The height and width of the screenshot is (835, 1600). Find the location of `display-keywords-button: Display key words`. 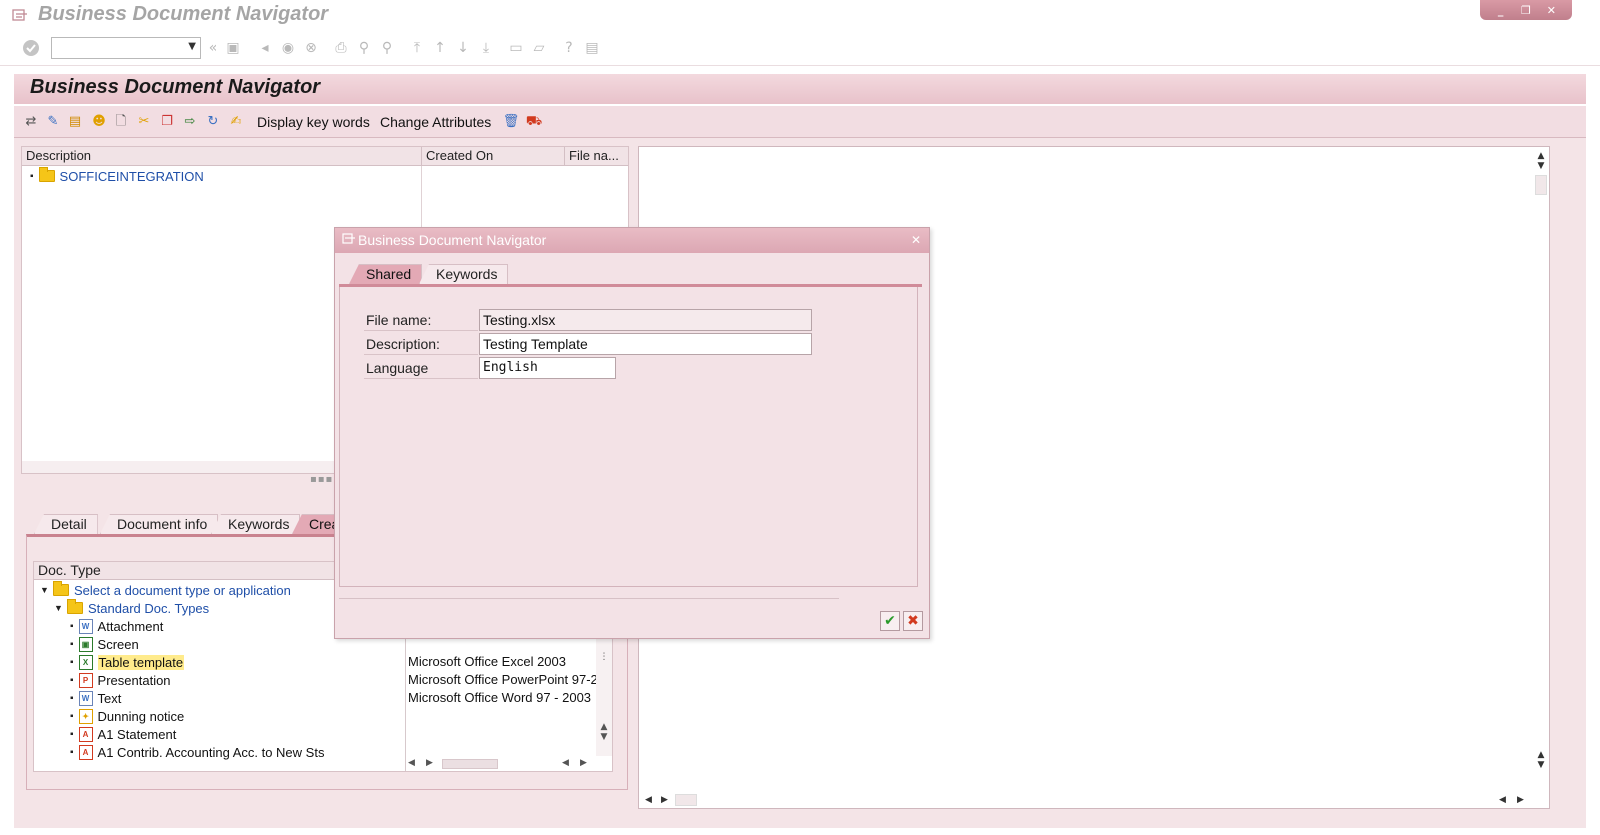

display-keywords-button: Display key words is located at coordinates (313, 122).